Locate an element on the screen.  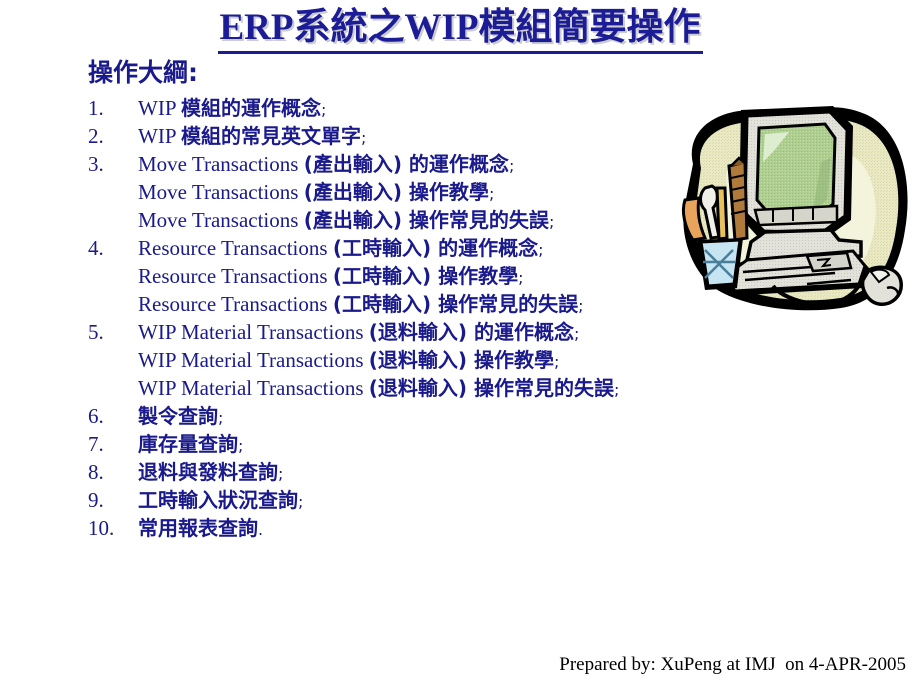
outline-text-segment: 常用報表查詢 is located at coordinates (198, 528).